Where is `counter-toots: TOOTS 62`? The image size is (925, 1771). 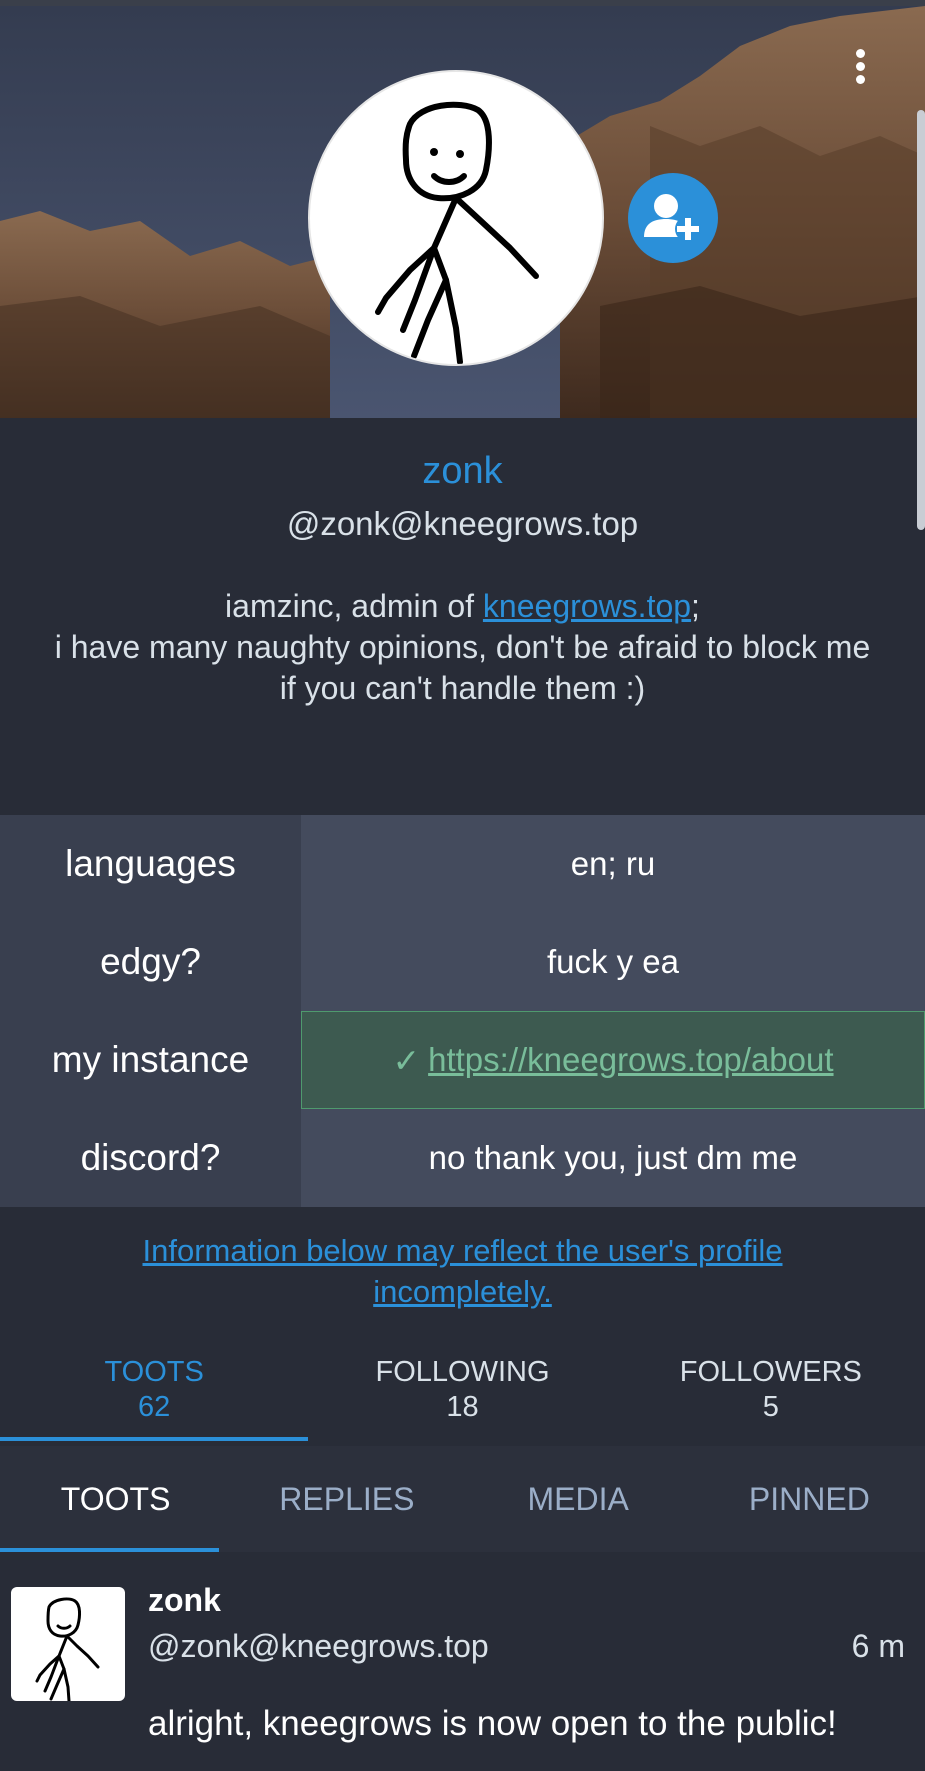
counter-toots: TOOTS 62 is located at coordinates (154, 1397).